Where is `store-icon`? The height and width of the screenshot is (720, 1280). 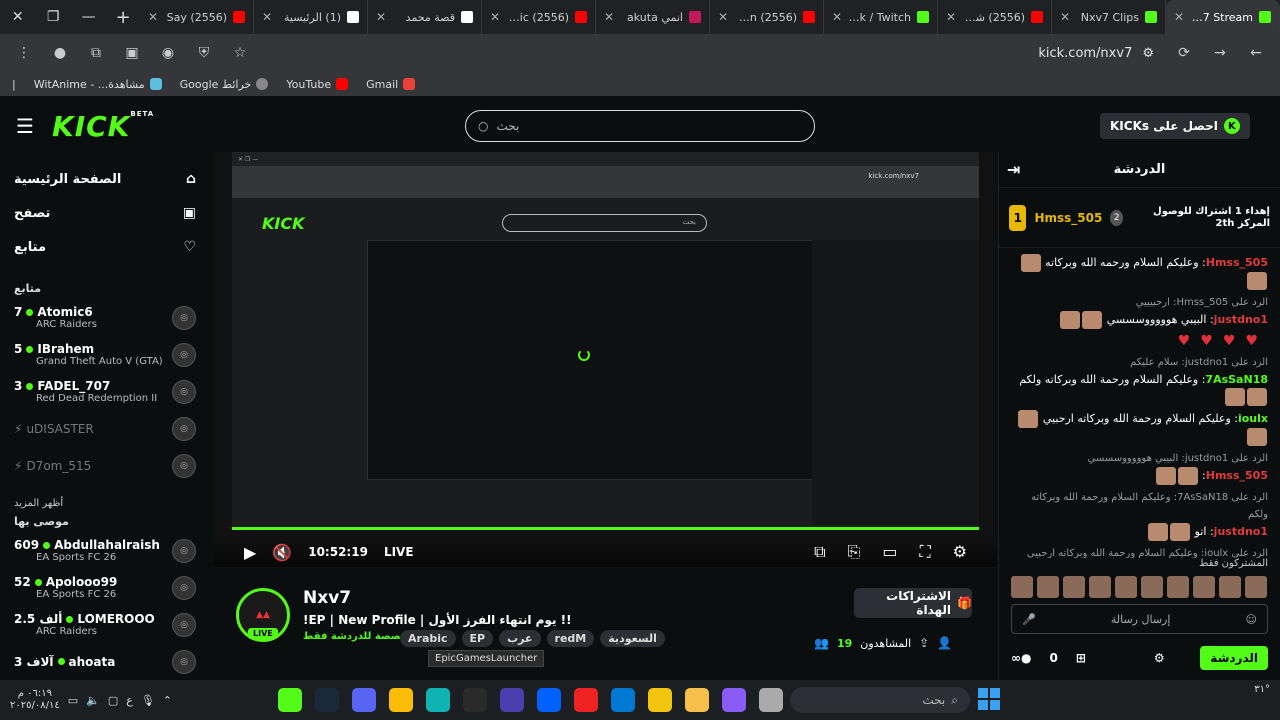 store-icon is located at coordinates (660, 700).